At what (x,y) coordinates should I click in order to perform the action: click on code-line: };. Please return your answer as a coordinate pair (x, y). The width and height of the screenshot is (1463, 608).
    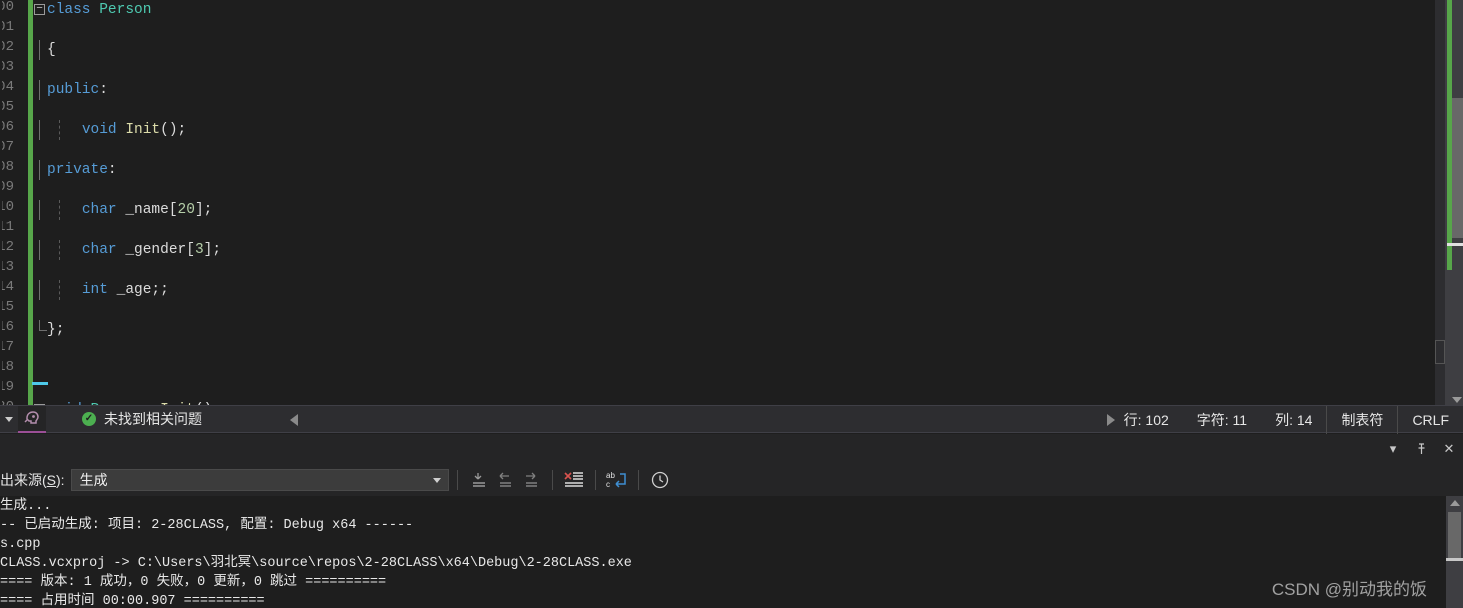
    Looking at the image, I should click on (734, 330).